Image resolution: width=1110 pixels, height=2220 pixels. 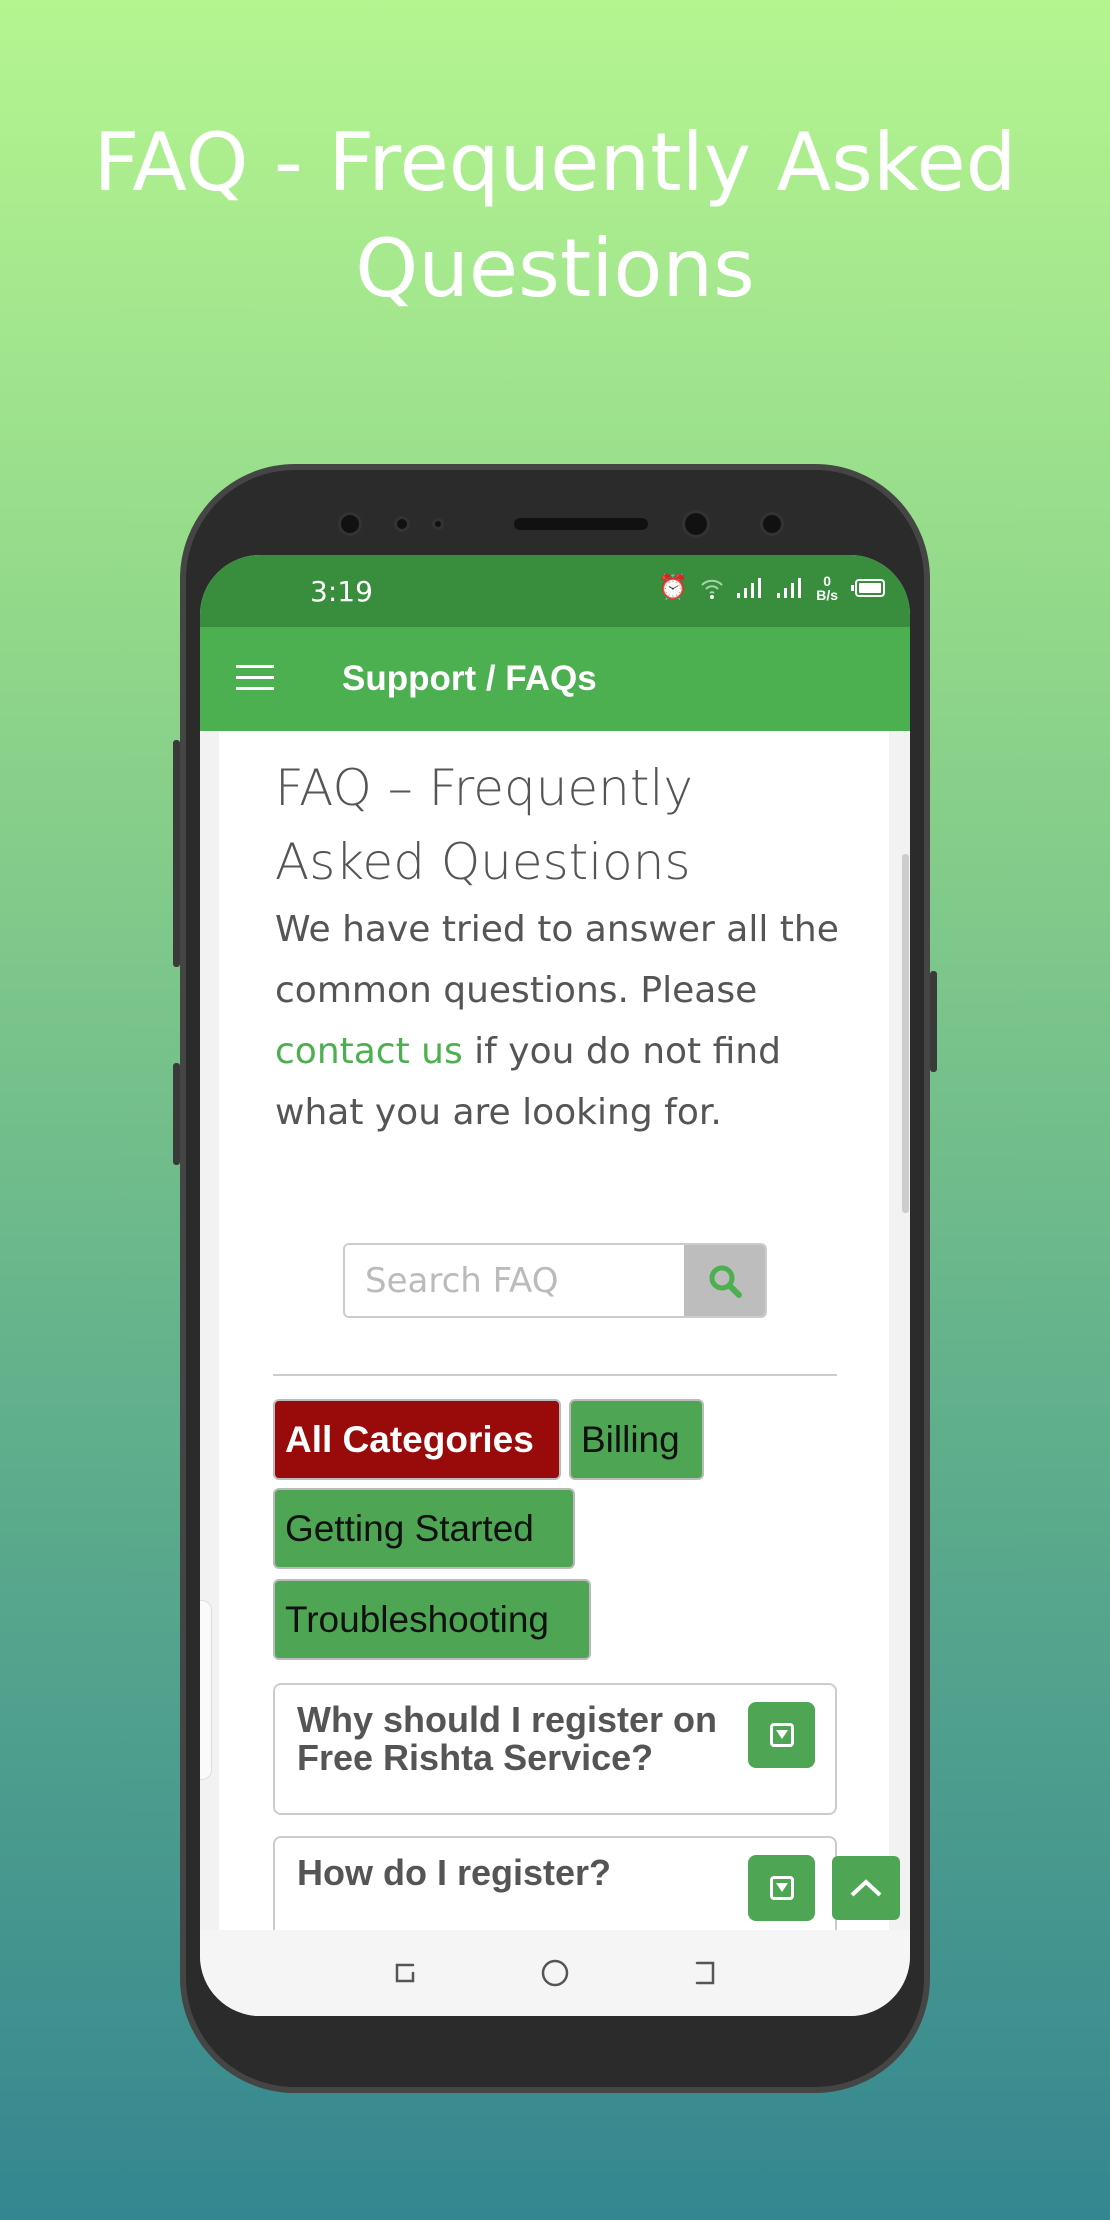 I want to click on search-button, so click(x=724, y=1280).